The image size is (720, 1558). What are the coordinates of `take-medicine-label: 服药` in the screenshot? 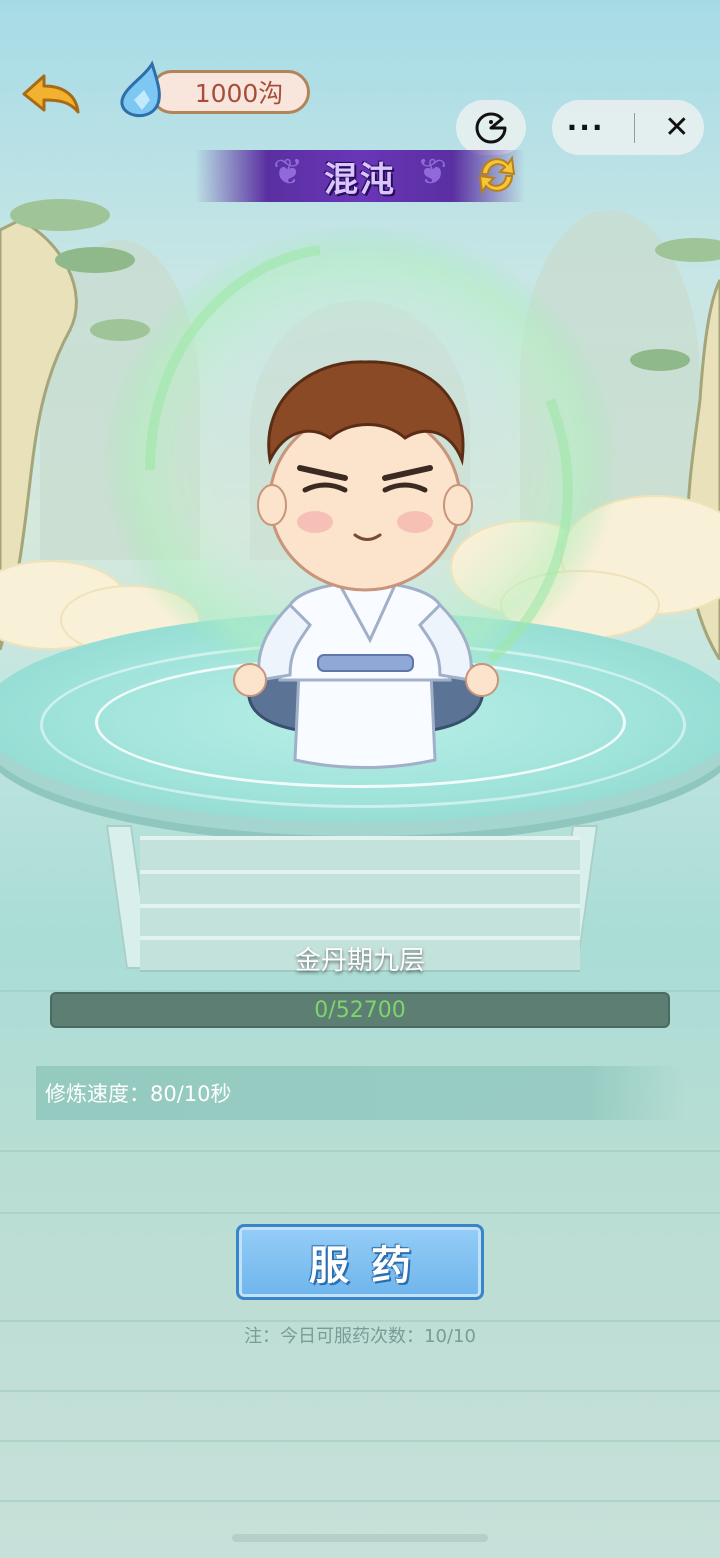 It's located at (371, 1266).